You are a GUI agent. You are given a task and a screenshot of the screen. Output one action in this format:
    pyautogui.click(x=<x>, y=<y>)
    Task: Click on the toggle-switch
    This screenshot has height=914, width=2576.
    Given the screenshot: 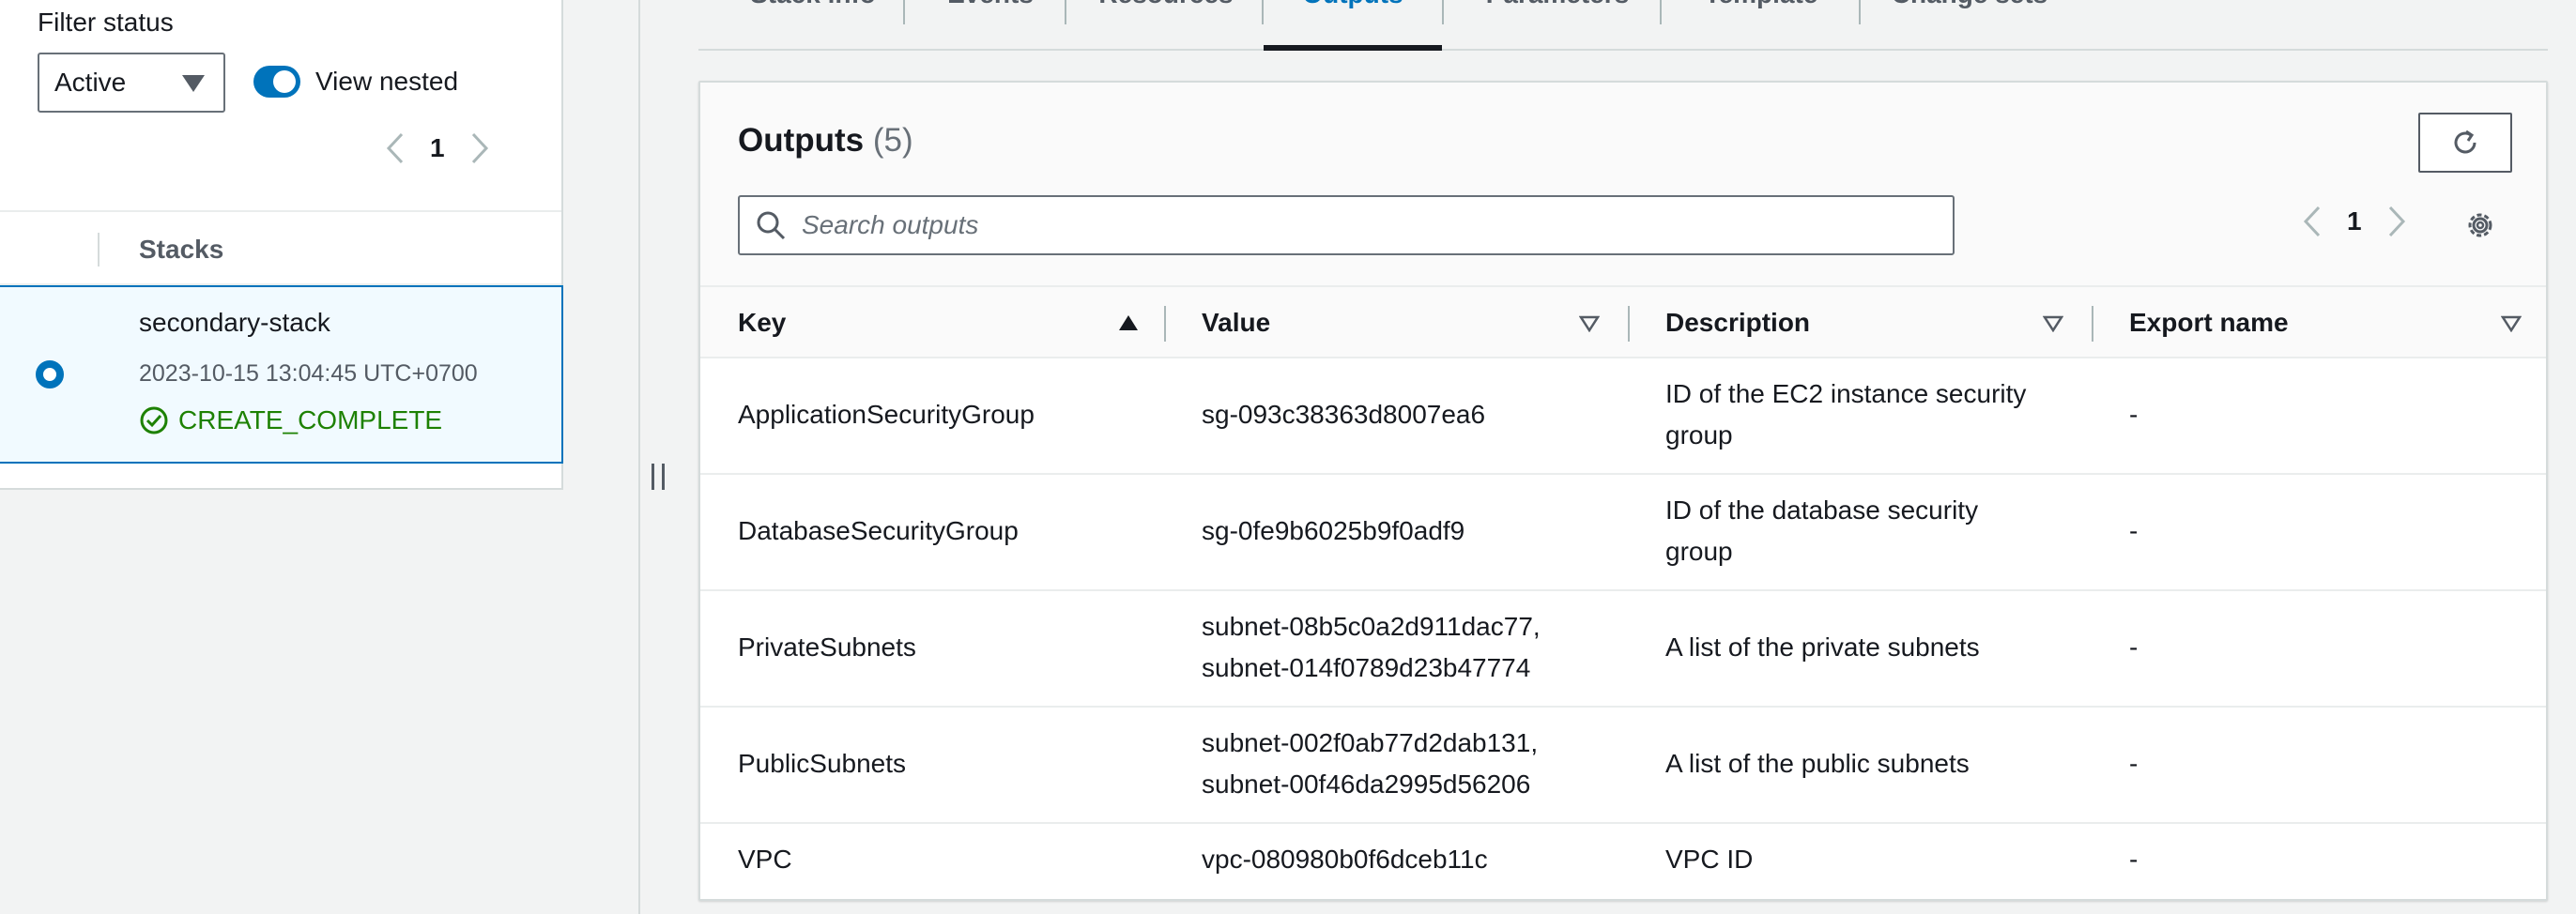 What is the action you would take?
    pyautogui.click(x=276, y=82)
    